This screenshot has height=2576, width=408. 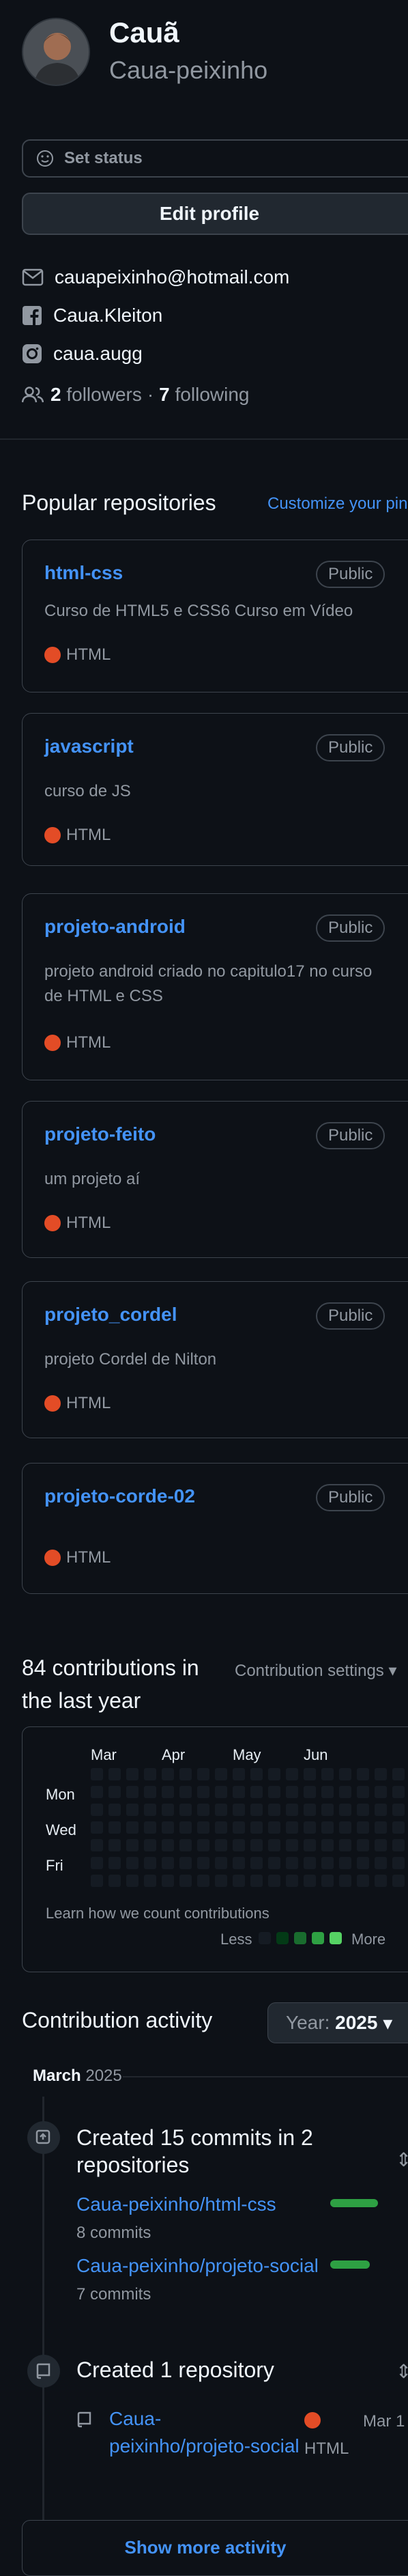 What do you see at coordinates (115, 927) in the screenshot?
I see `repo-name-link: projeto-android` at bounding box center [115, 927].